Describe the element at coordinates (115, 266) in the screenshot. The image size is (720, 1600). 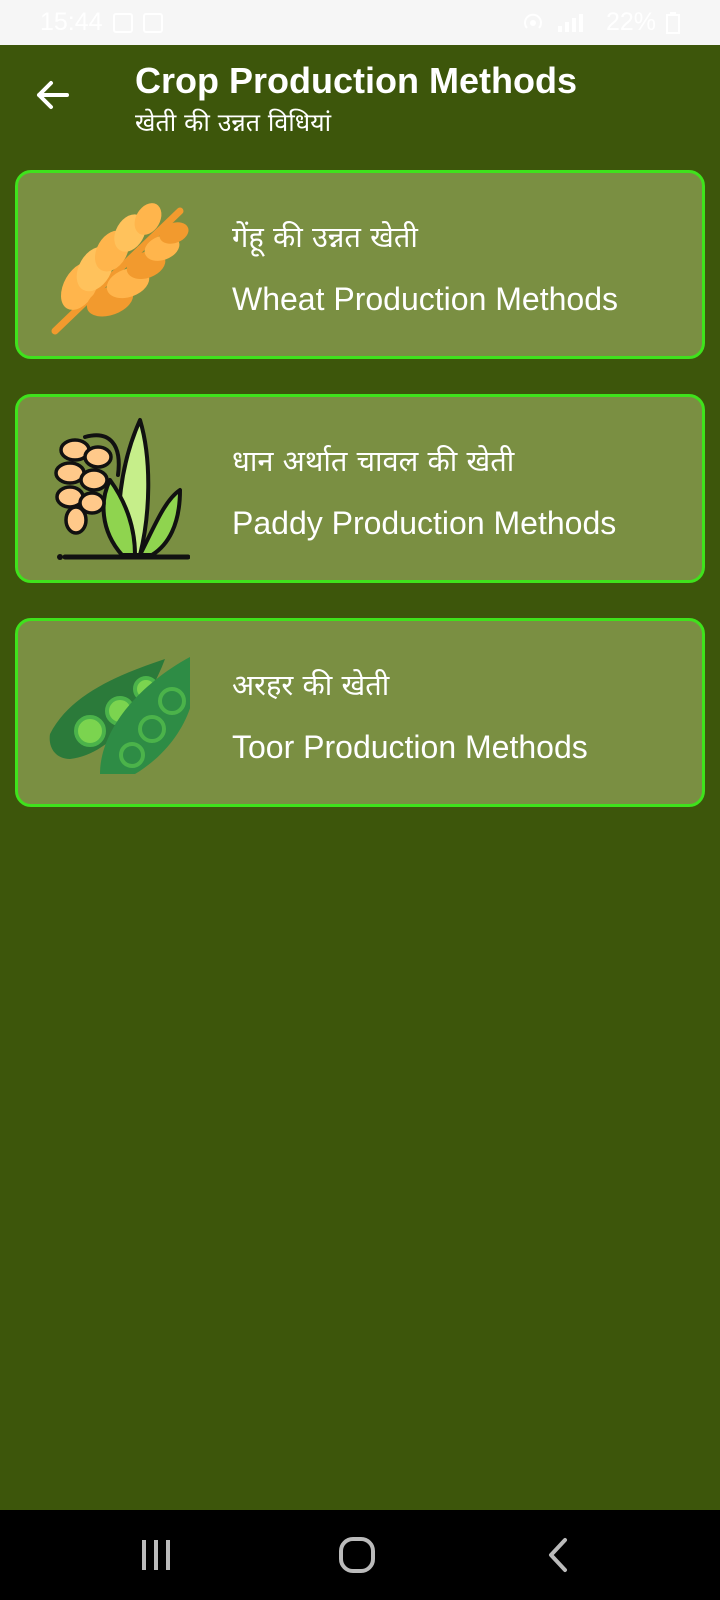
I see `wheat-icon` at that location.